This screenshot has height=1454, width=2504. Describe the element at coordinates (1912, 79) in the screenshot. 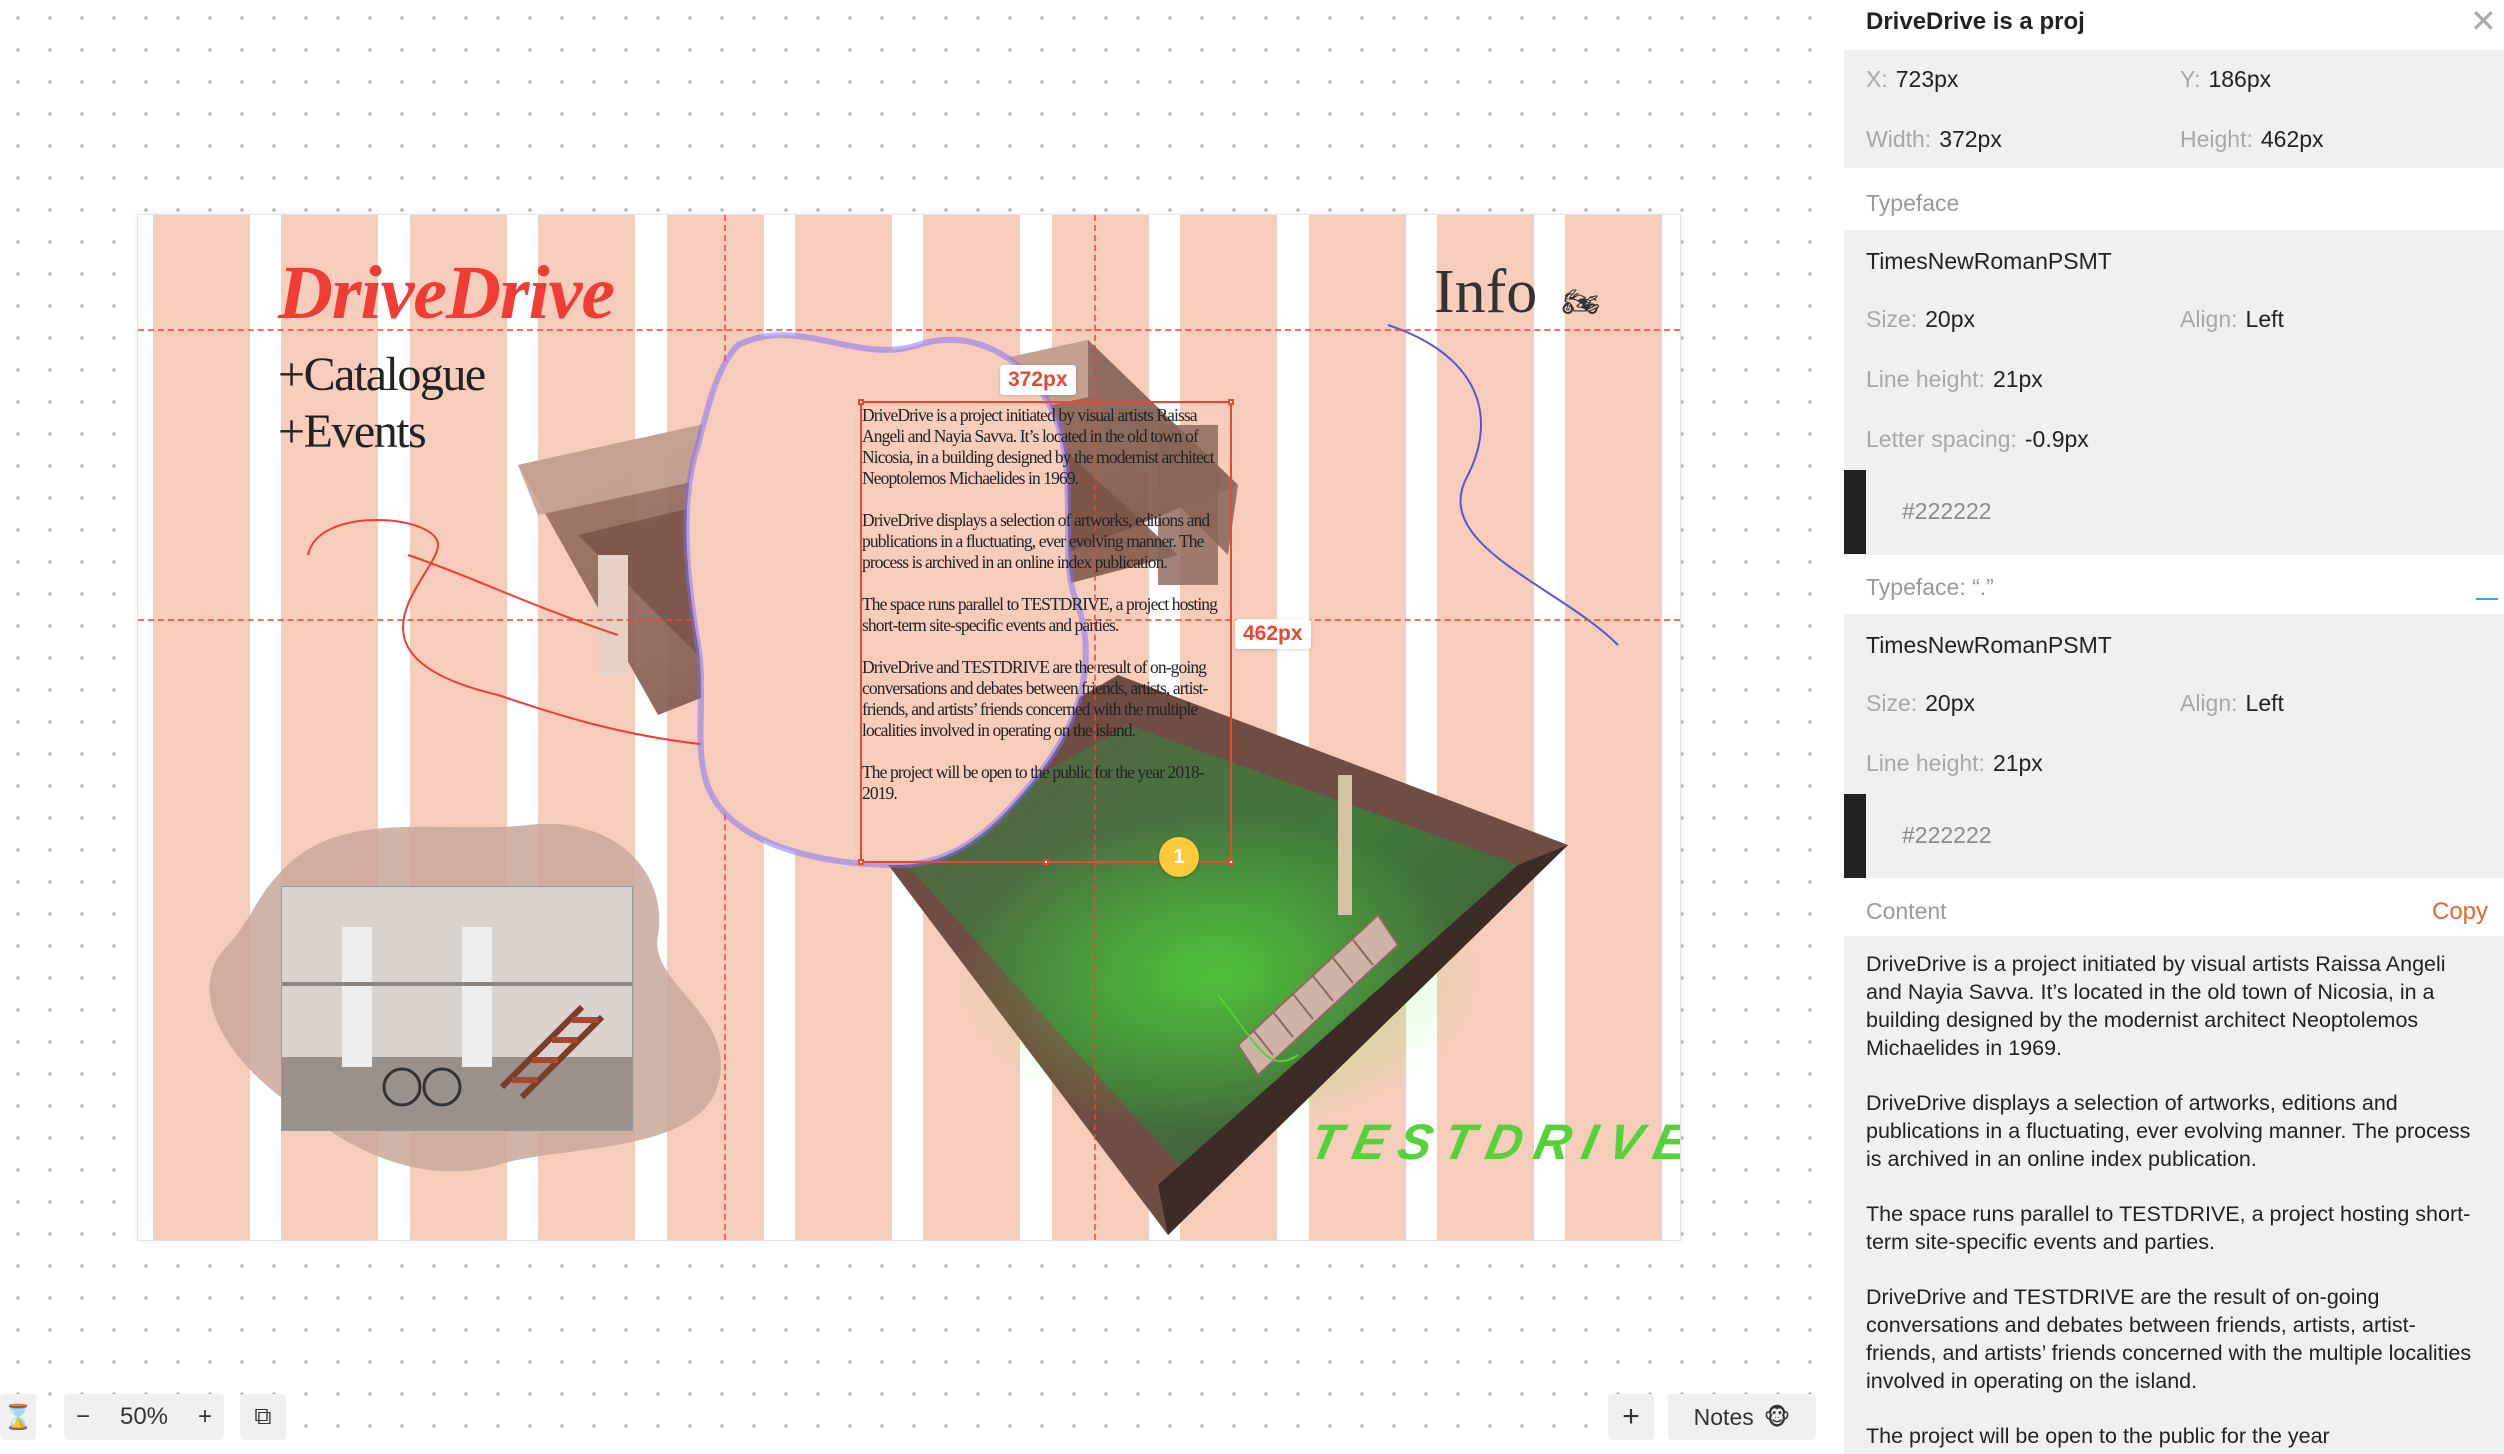

I see `x-prop: X: 723px` at that location.